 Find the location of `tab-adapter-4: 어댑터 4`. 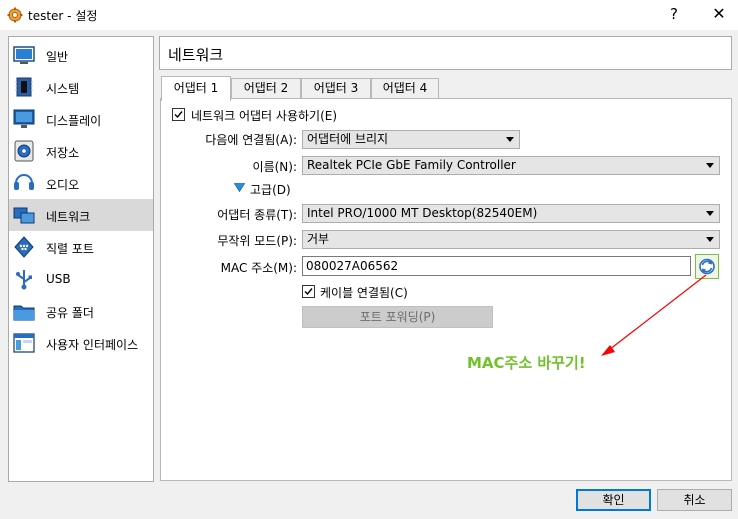

tab-adapter-4: 어댑터 4 is located at coordinates (405, 88).